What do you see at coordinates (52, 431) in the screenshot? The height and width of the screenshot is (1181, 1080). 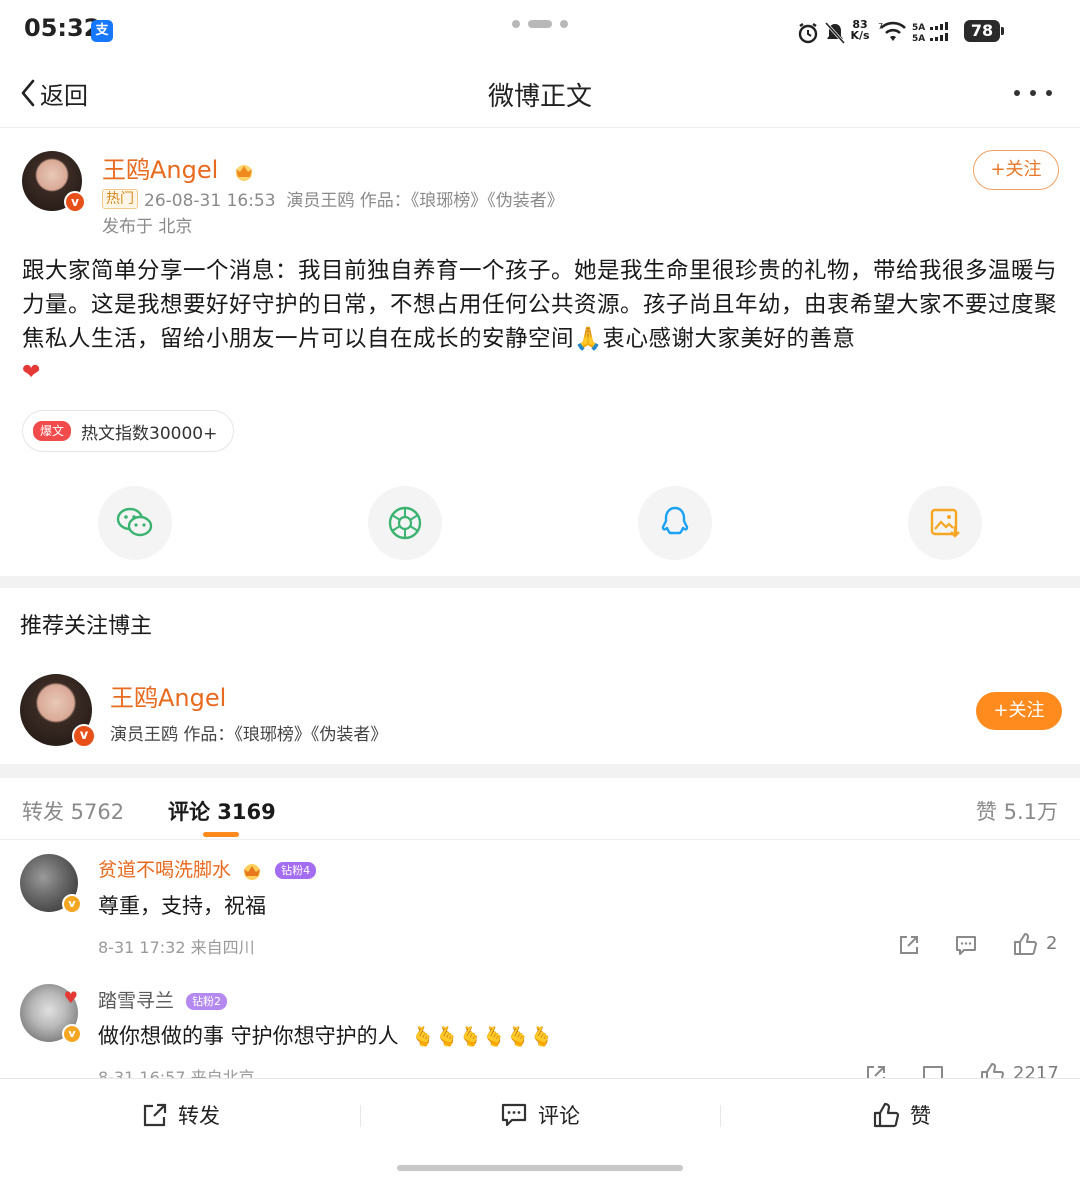 I see `hot-article-badge: 爆文` at bounding box center [52, 431].